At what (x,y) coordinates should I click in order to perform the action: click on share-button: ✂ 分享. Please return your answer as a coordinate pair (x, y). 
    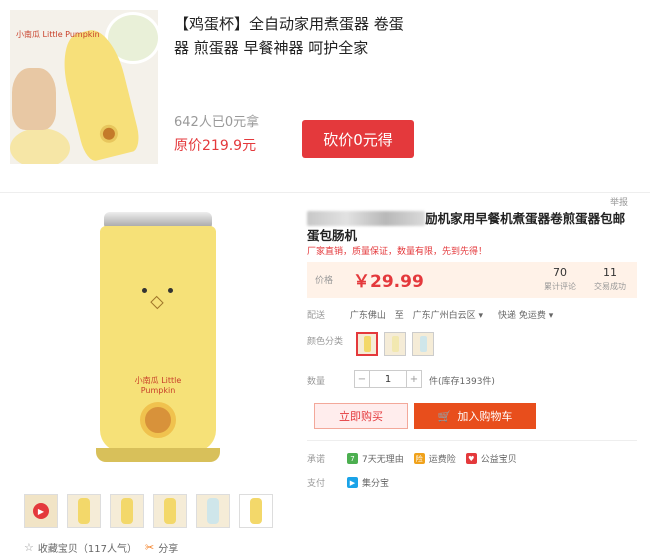
    Looking at the image, I should click on (161, 547).